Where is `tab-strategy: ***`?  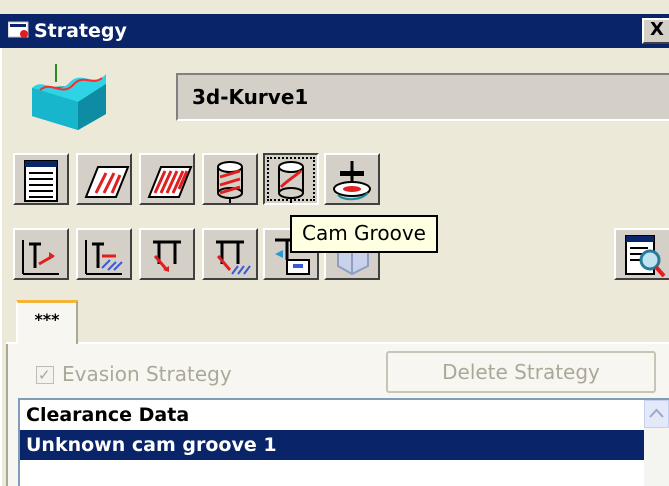
tab-strategy: *** is located at coordinates (47, 322).